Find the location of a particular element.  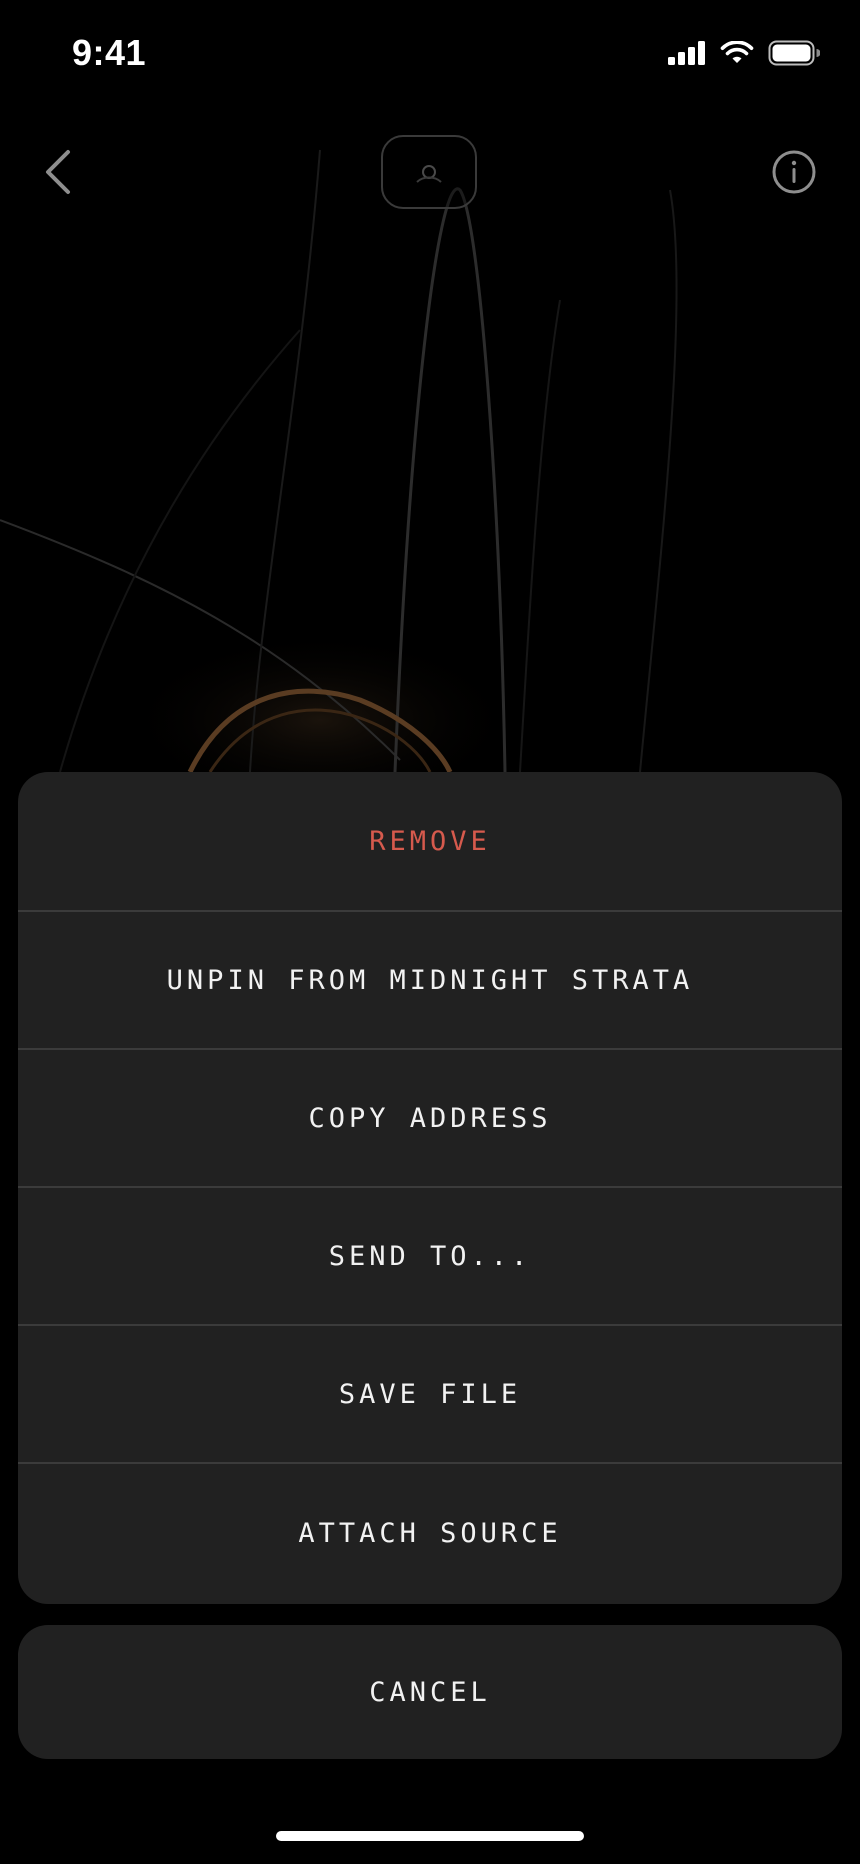

cancel-button: CANCEL is located at coordinates (430, 1692).